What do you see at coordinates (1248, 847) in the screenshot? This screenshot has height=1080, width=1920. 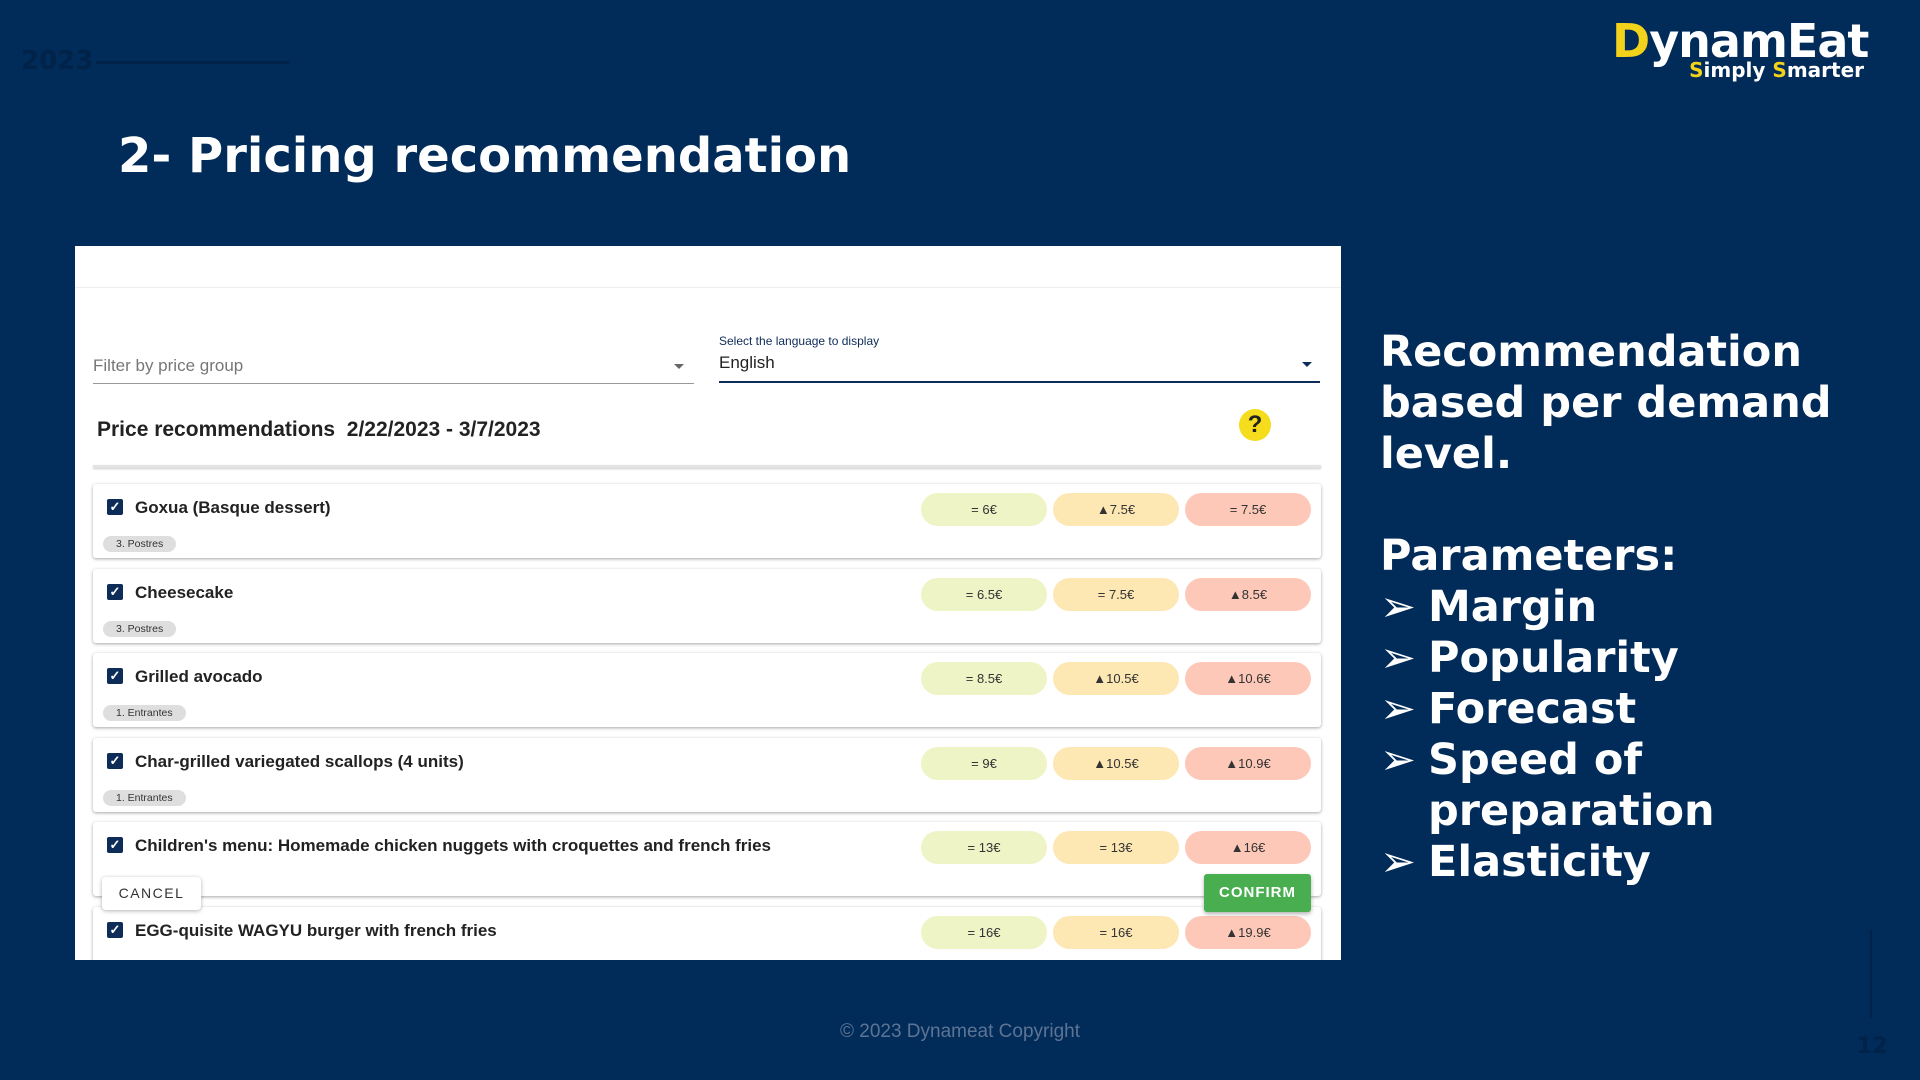 I see `price-pill: ▲16€` at bounding box center [1248, 847].